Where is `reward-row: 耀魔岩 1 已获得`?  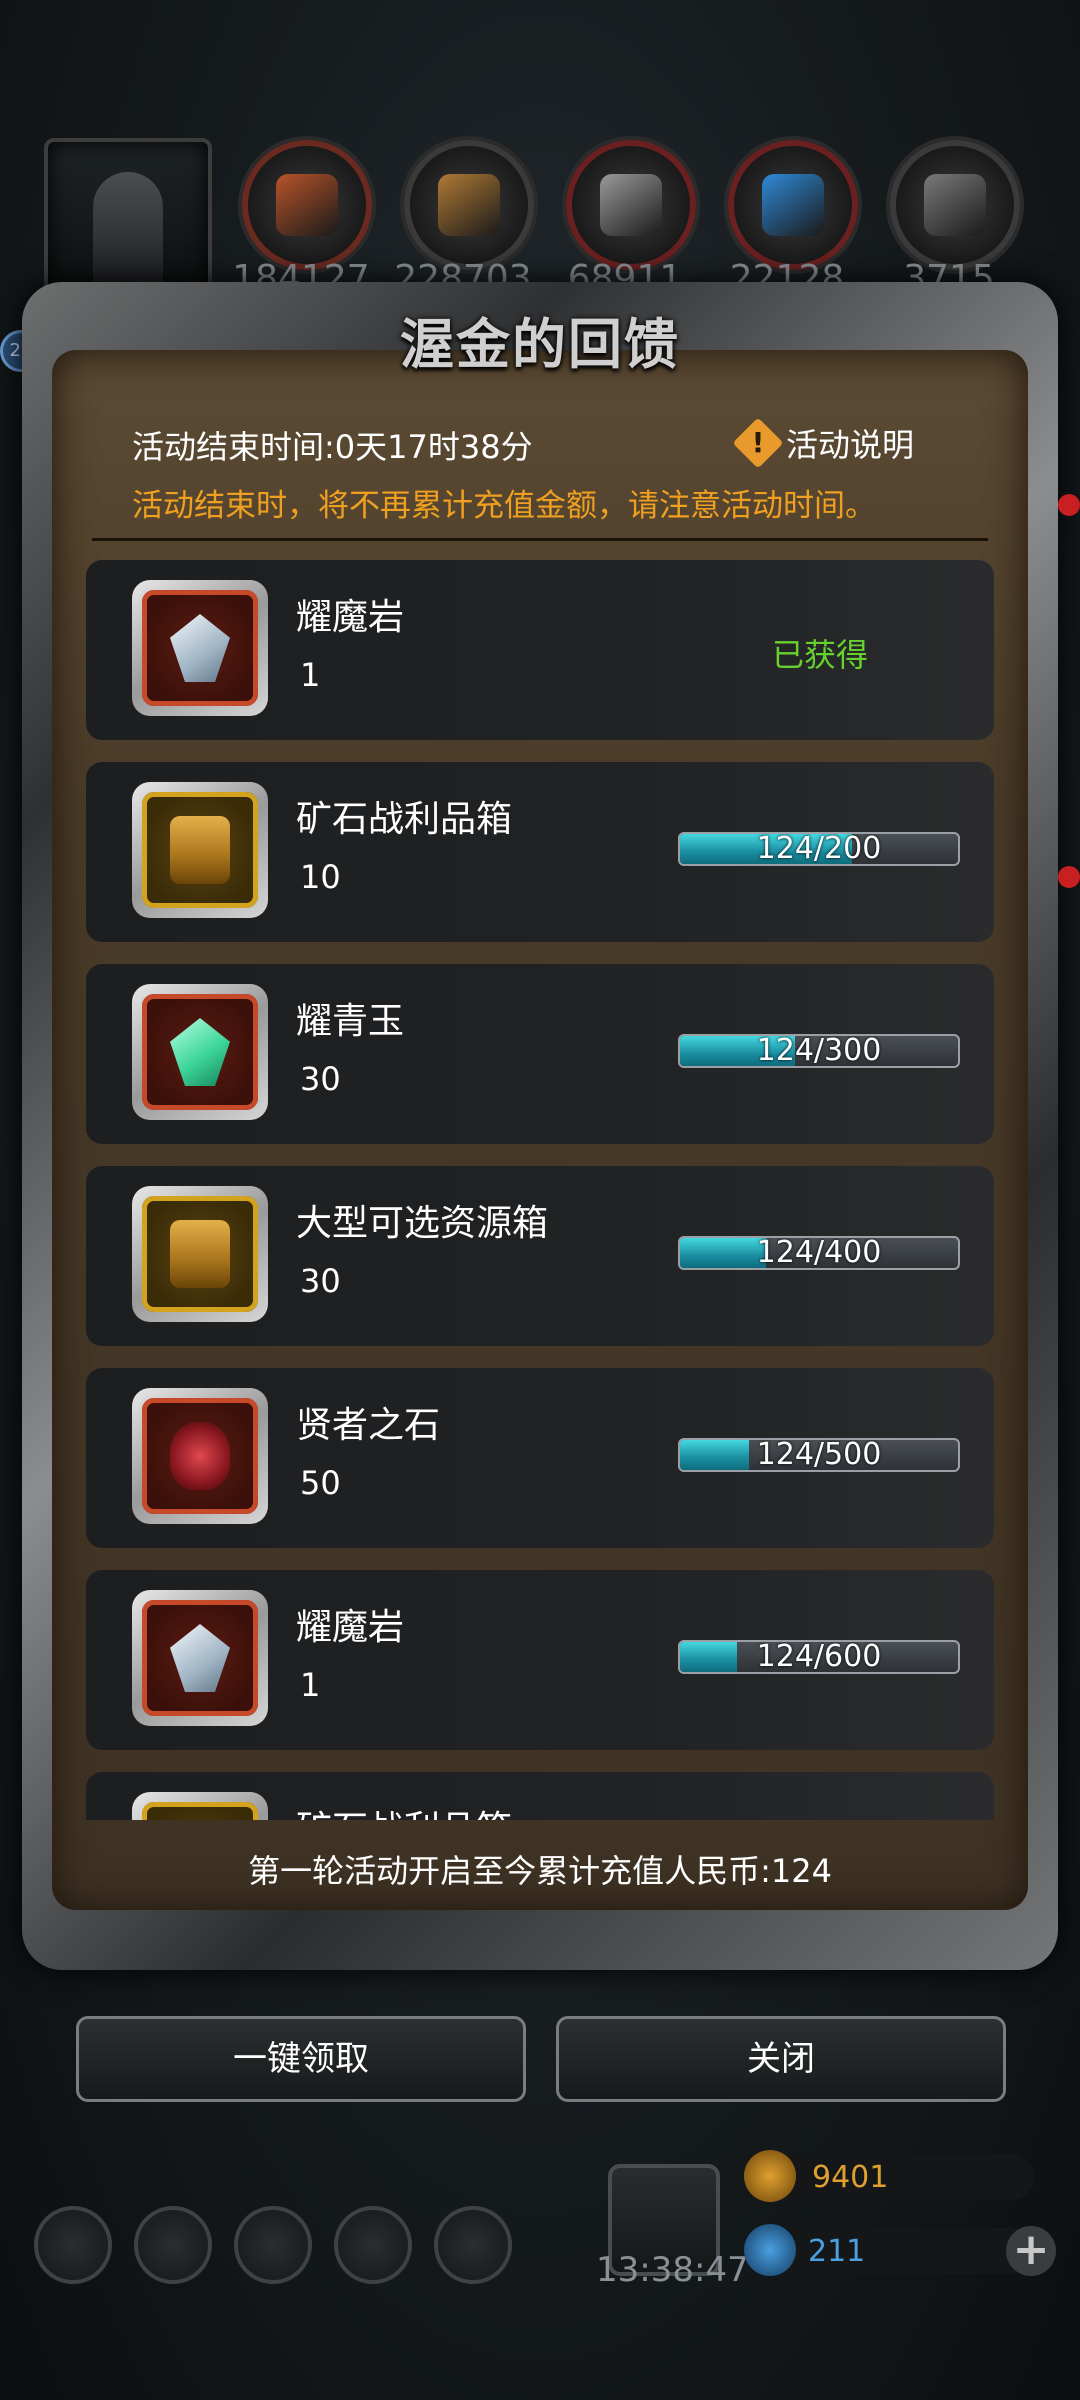 reward-row: 耀魔岩 1 已获得 is located at coordinates (540, 650).